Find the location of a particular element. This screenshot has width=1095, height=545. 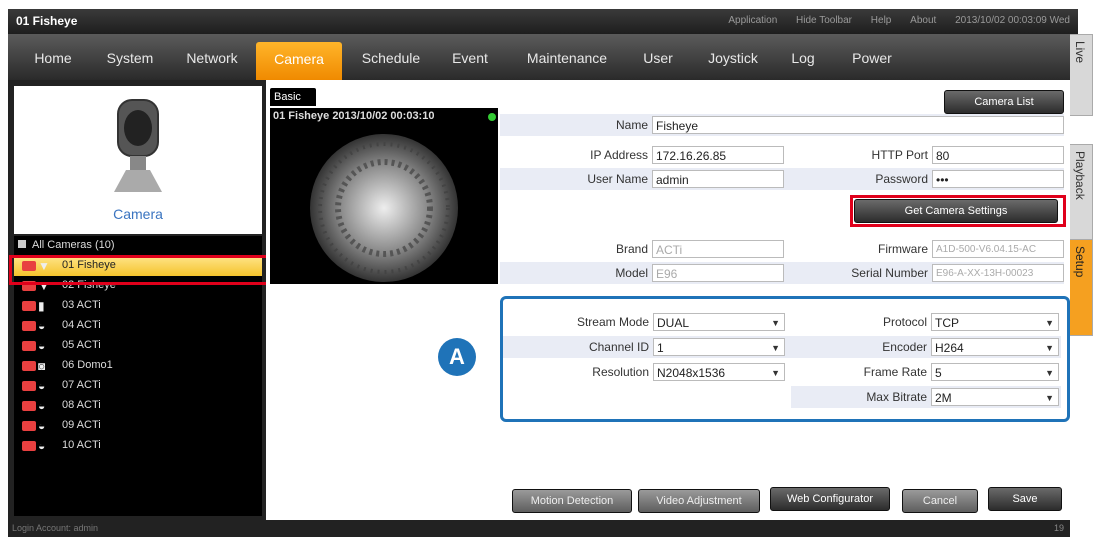

stream-mode-label: Stream Mode is located at coordinates (612, 322).